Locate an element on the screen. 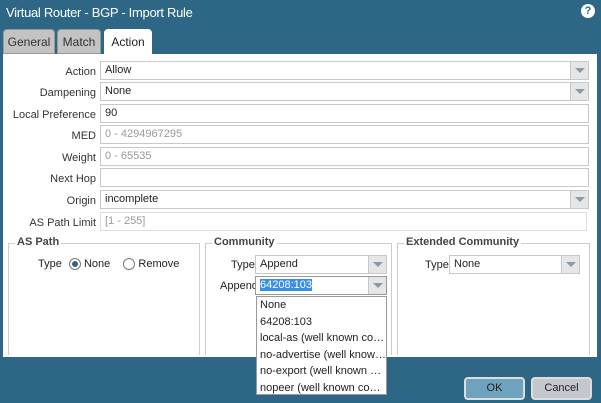  ok-button: OK is located at coordinates (494, 388).